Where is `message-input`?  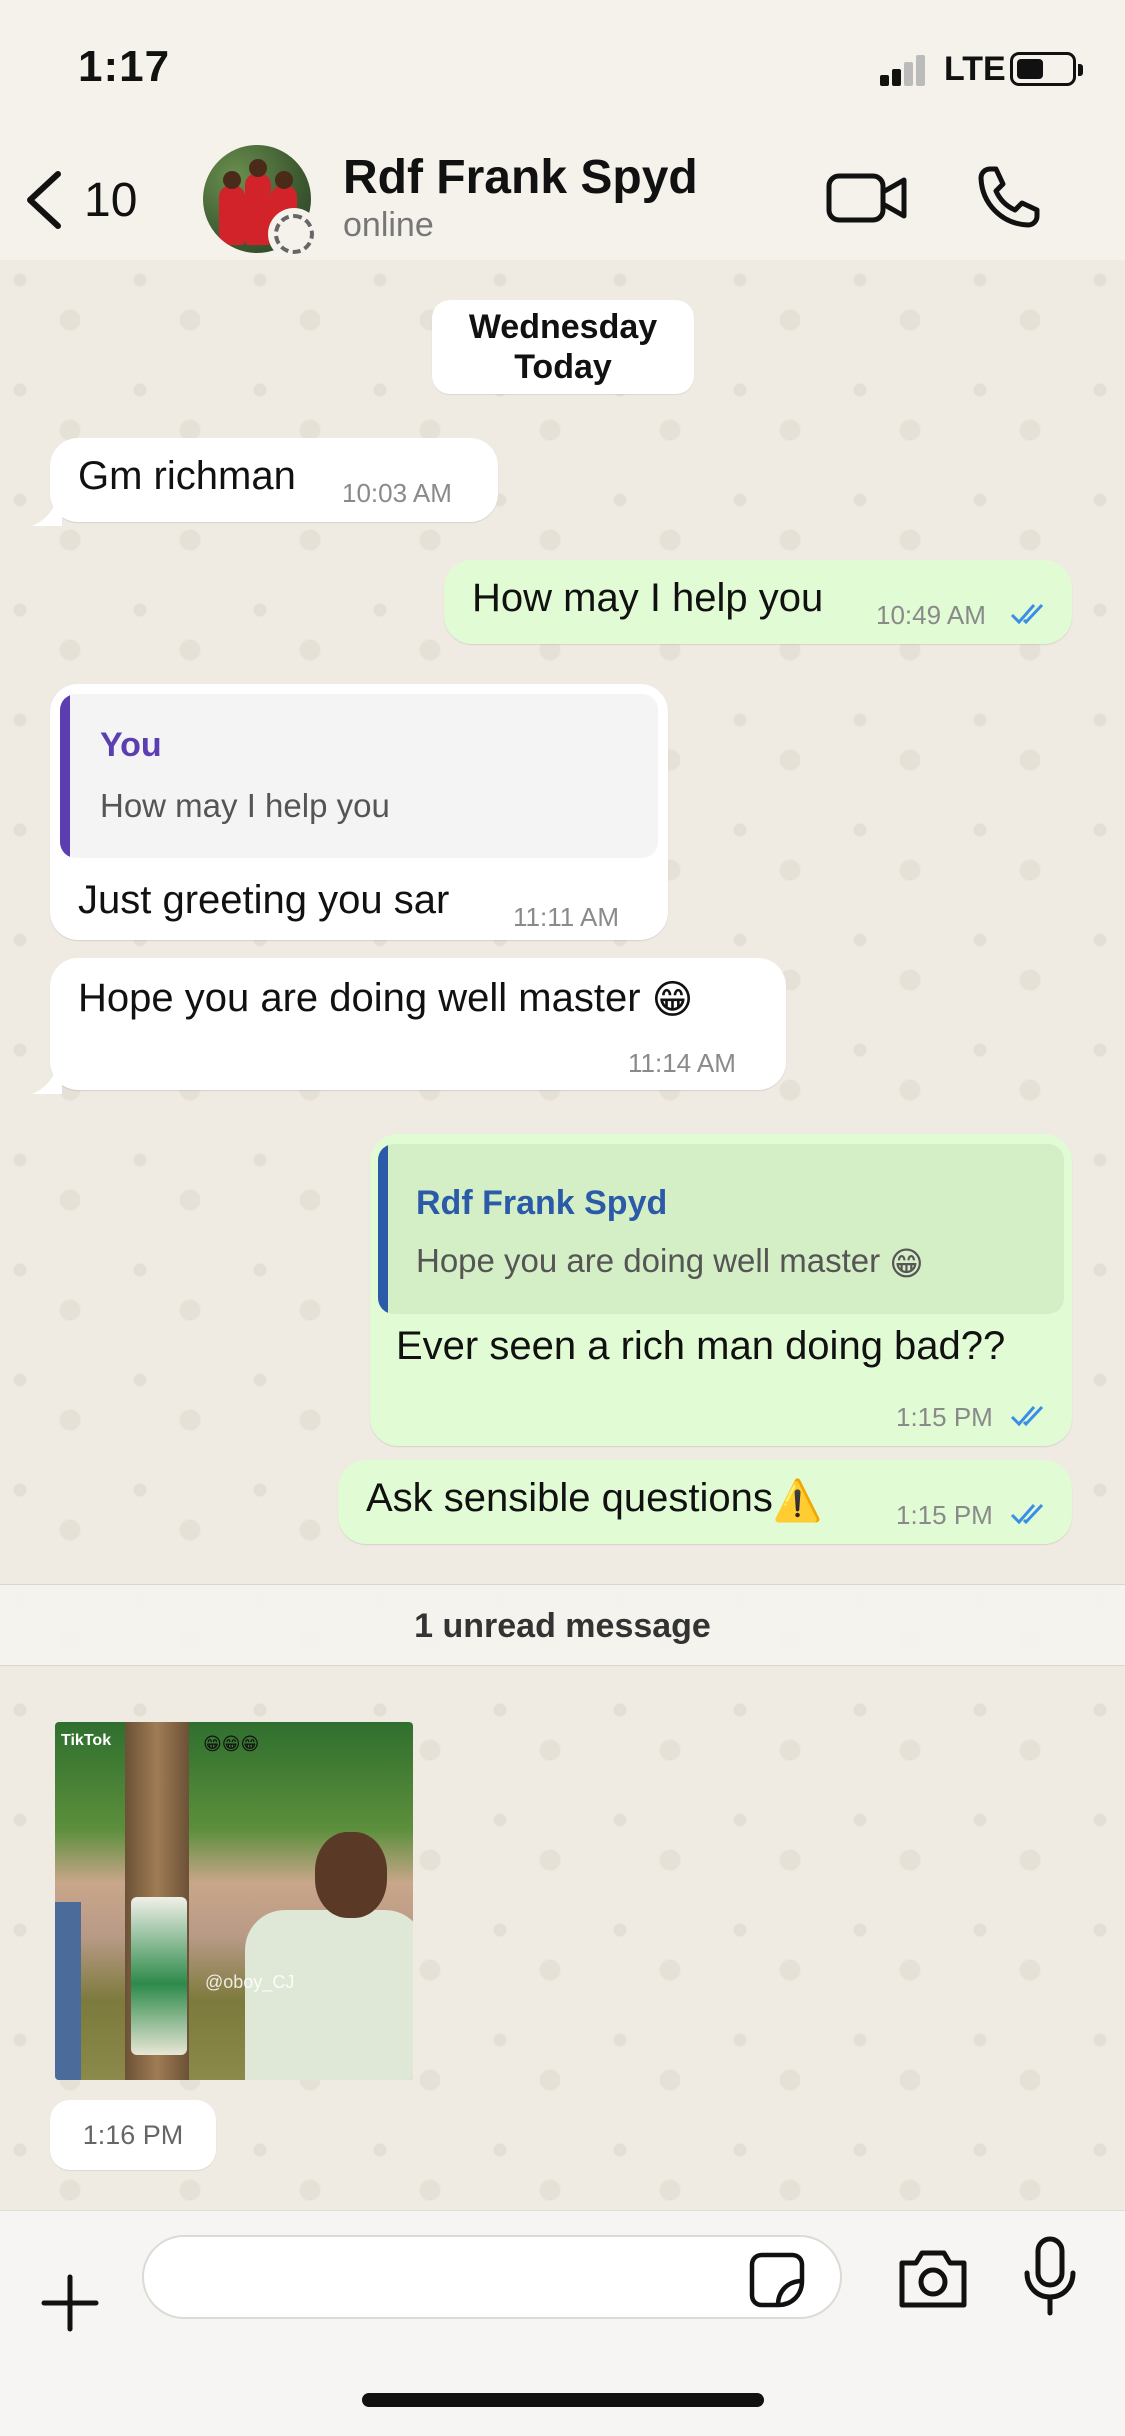 message-input is located at coordinates (492, 2277).